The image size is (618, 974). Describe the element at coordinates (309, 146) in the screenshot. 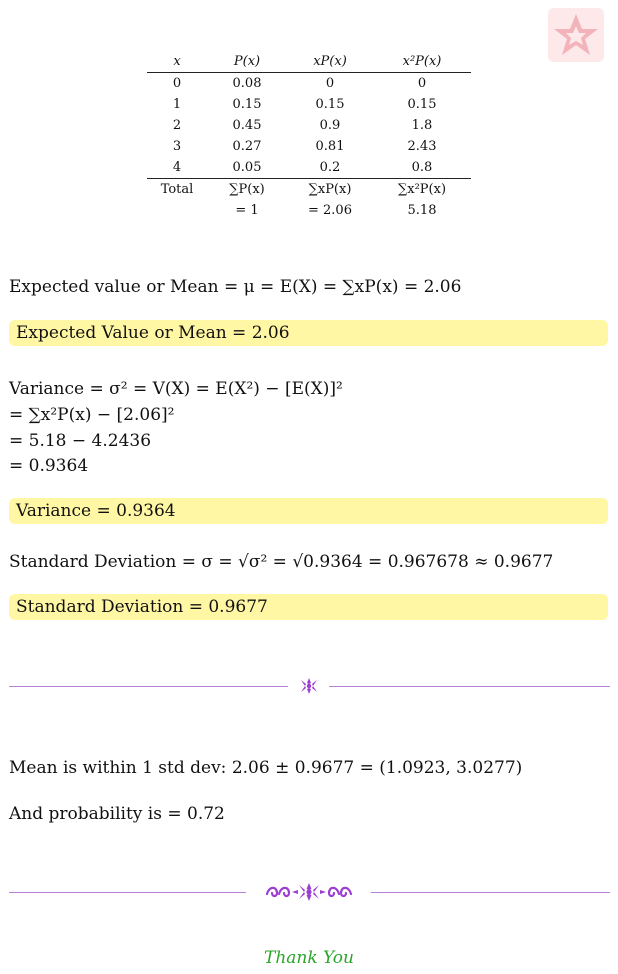

I see `table-row: 3 0.27 0.81 2.43` at that location.